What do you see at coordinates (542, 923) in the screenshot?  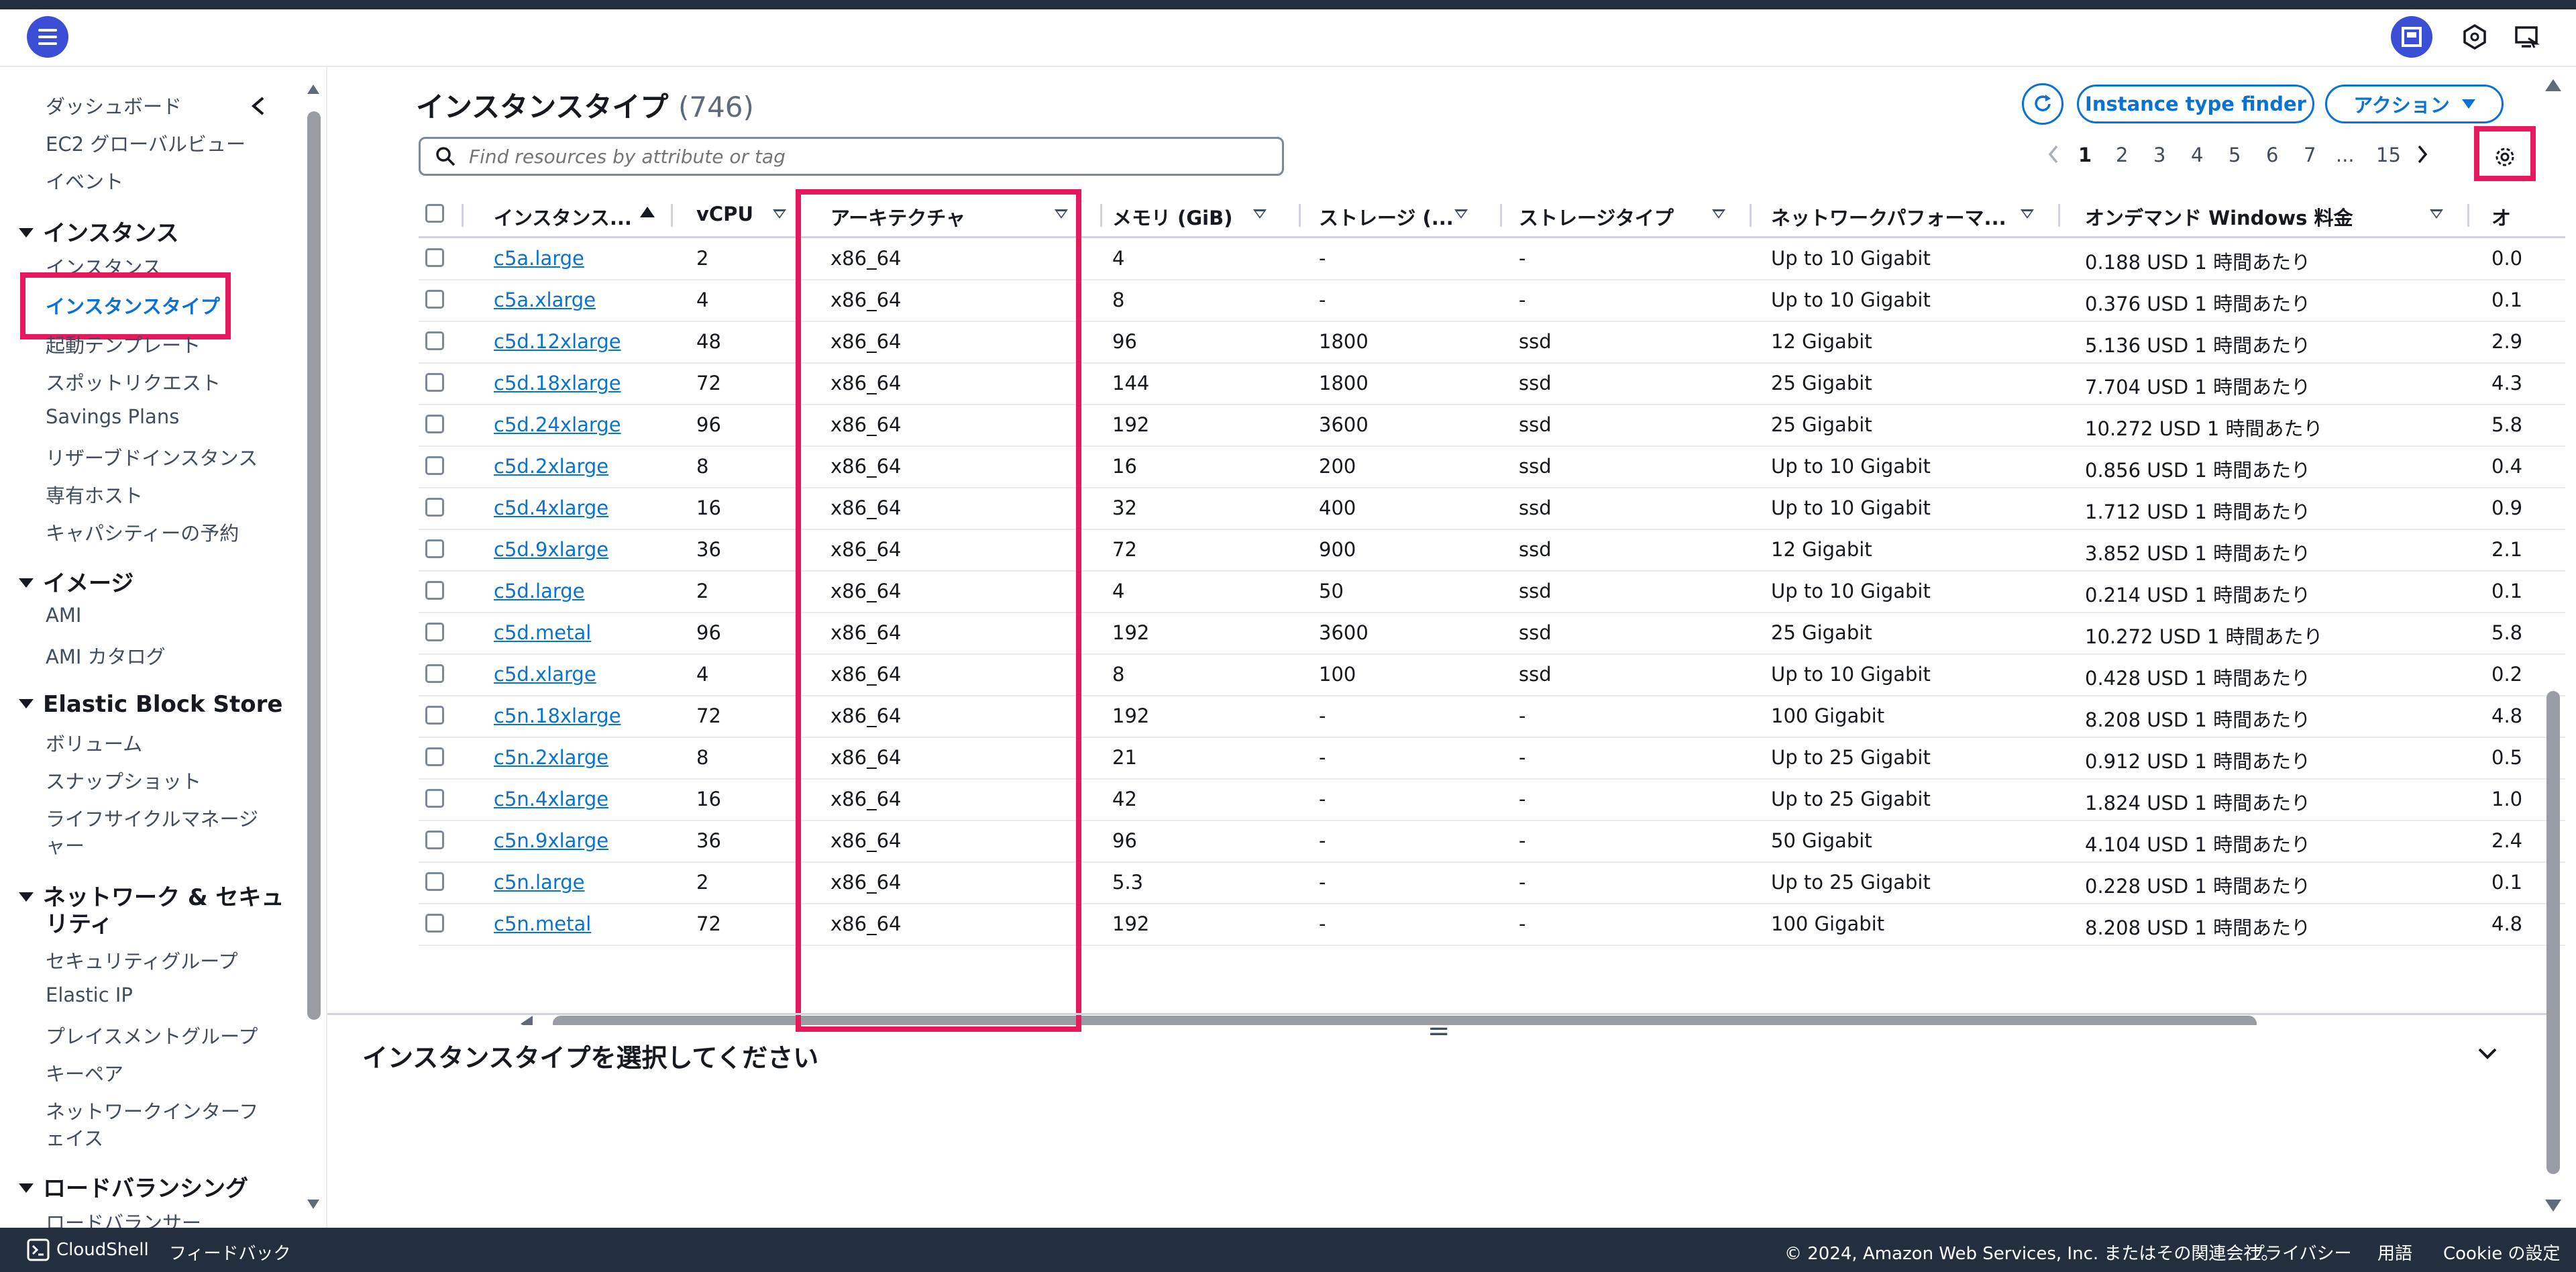 I see `instance-type-link: c5n.metal` at bounding box center [542, 923].